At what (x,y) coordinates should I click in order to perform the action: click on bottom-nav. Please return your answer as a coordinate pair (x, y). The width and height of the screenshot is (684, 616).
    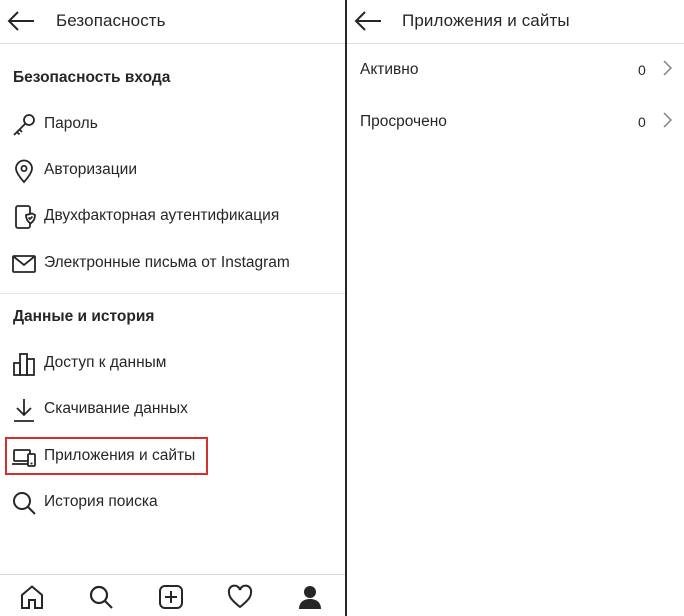
    Looking at the image, I should click on (172, 595).